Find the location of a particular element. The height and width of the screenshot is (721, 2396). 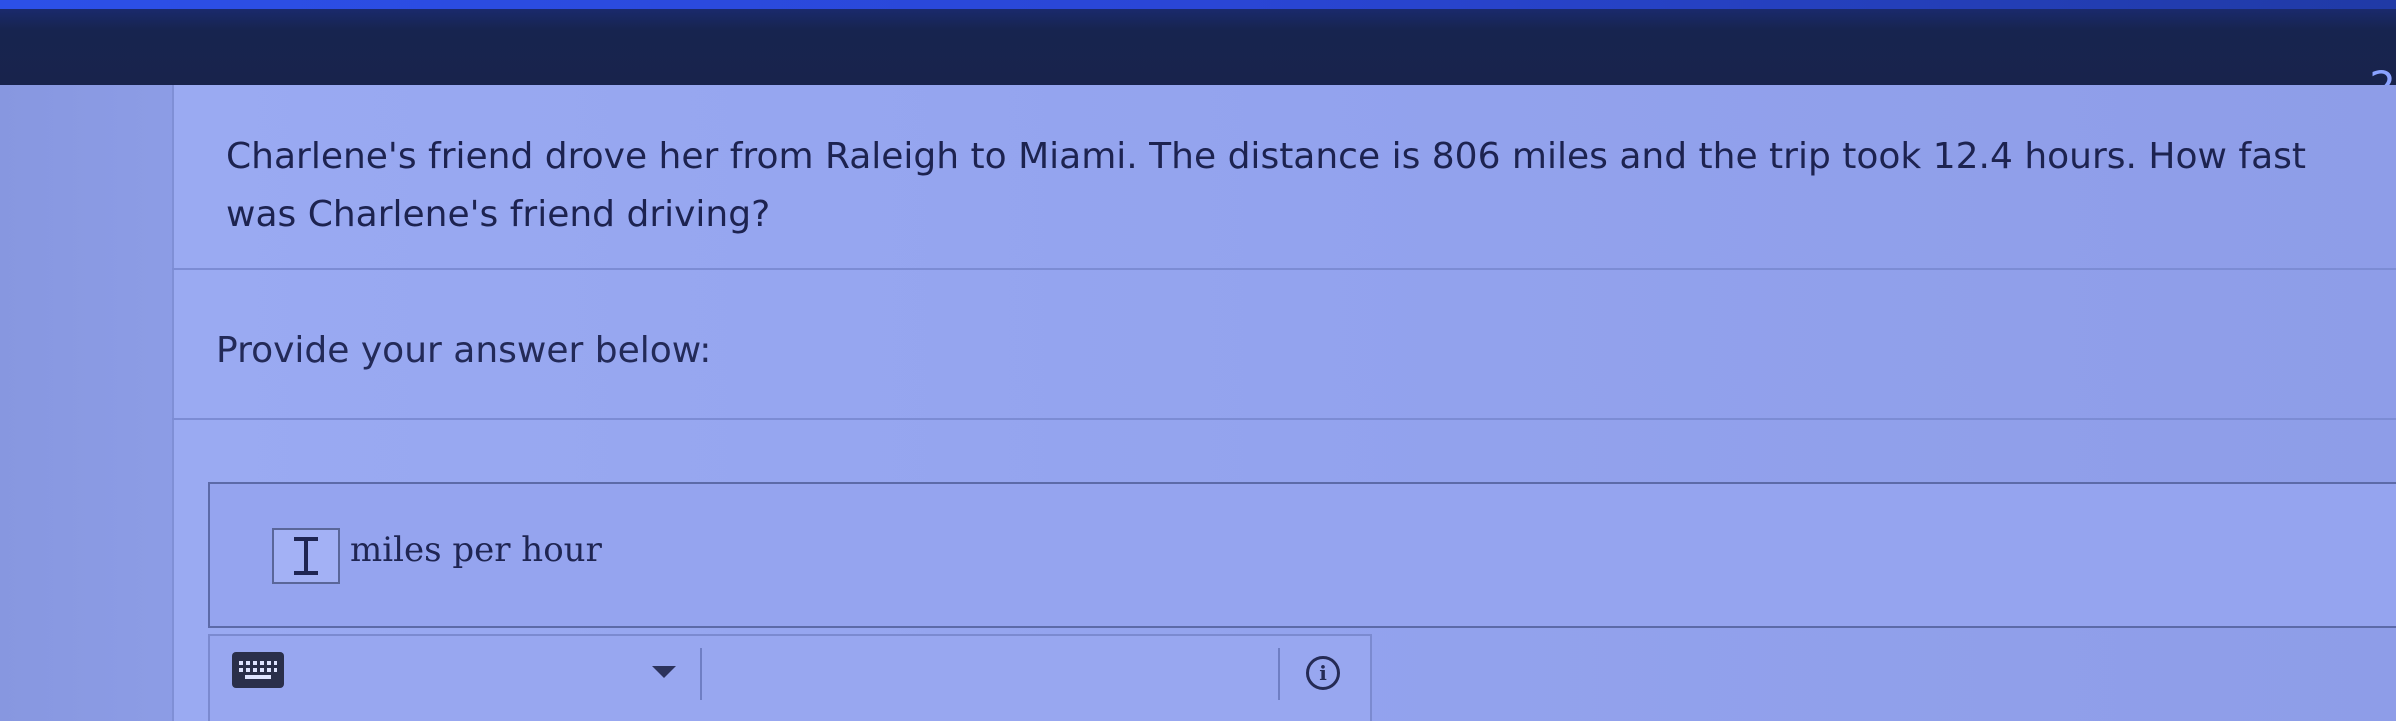

top-header-bar is located at coordinates (1198, 42).